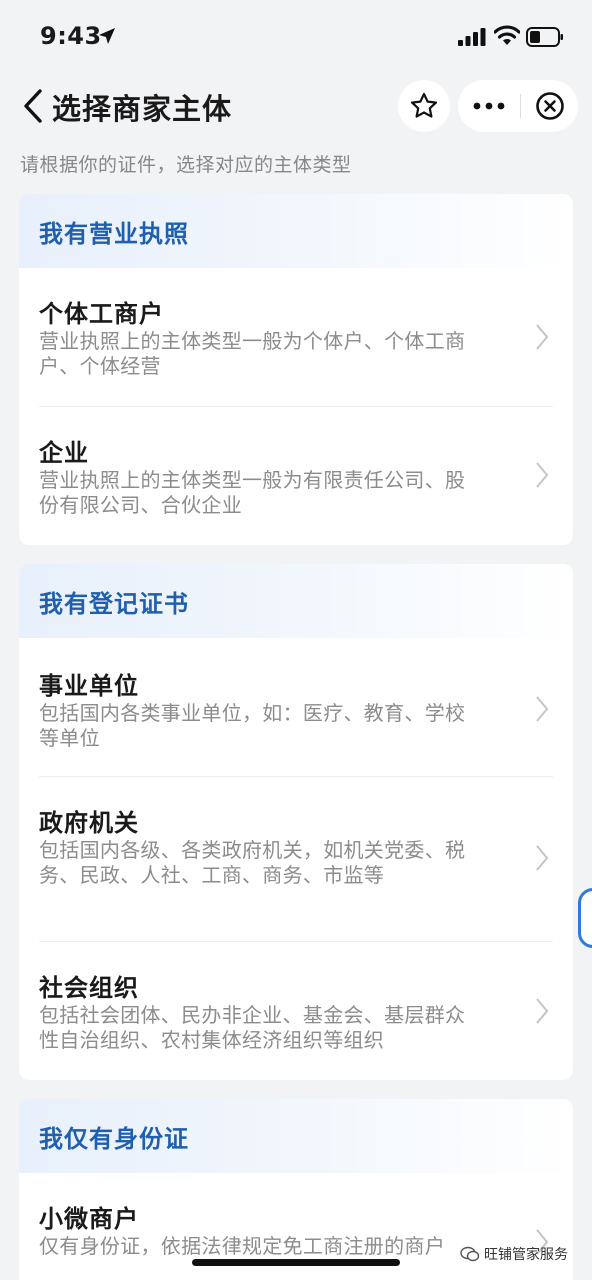 The width and height of the screenshot is (592, 1280). Describe the element at coordinates (114, 603) in the screenshot. I see `section-header-label: 我有登记证书` at that location.